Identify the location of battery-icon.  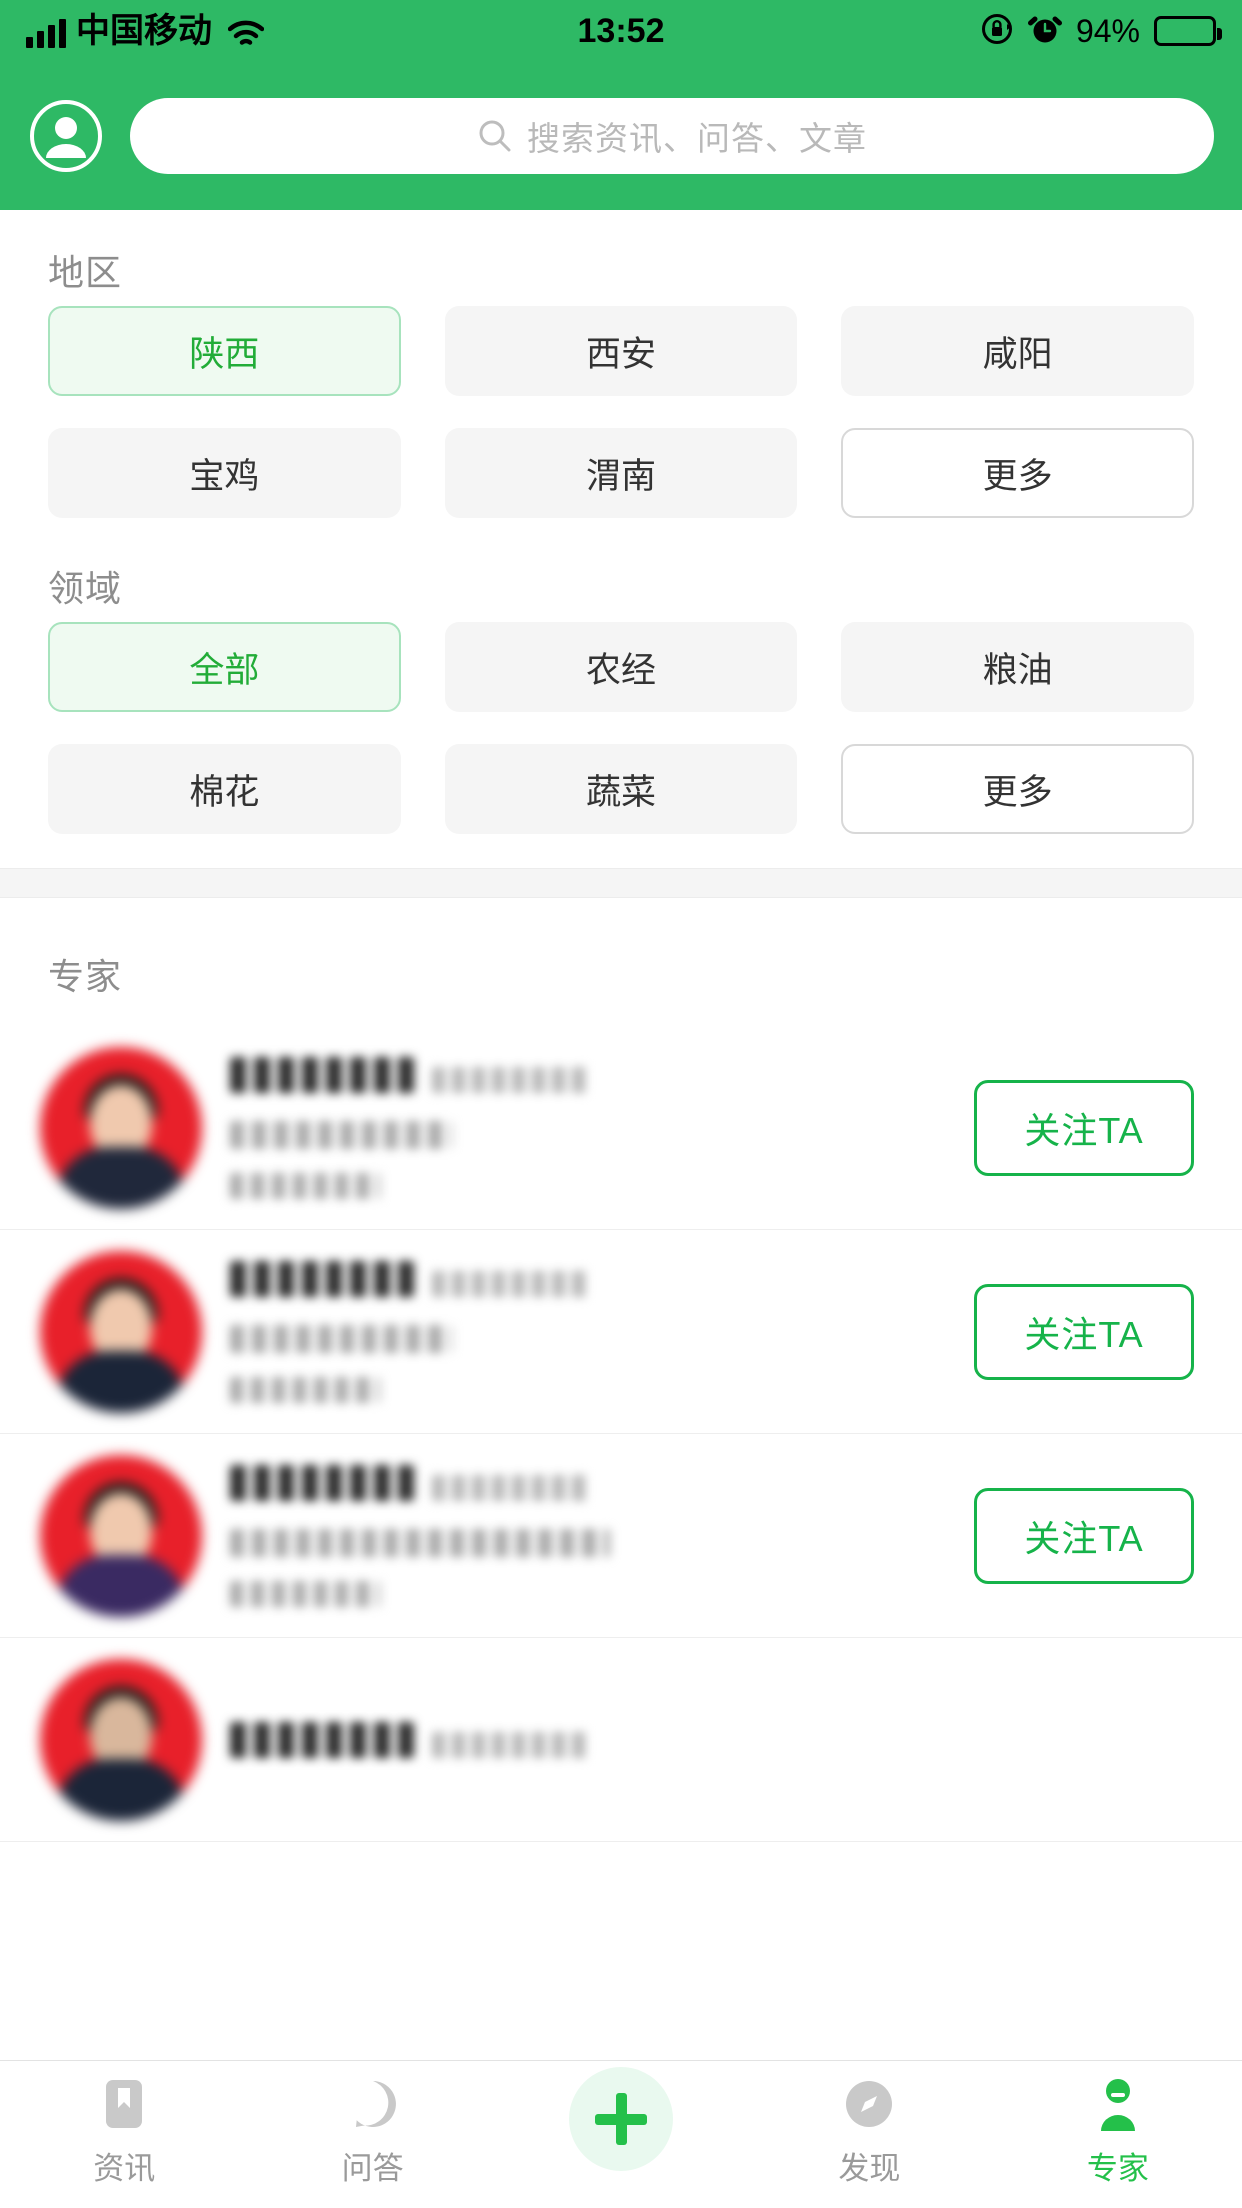
(1188, 31).